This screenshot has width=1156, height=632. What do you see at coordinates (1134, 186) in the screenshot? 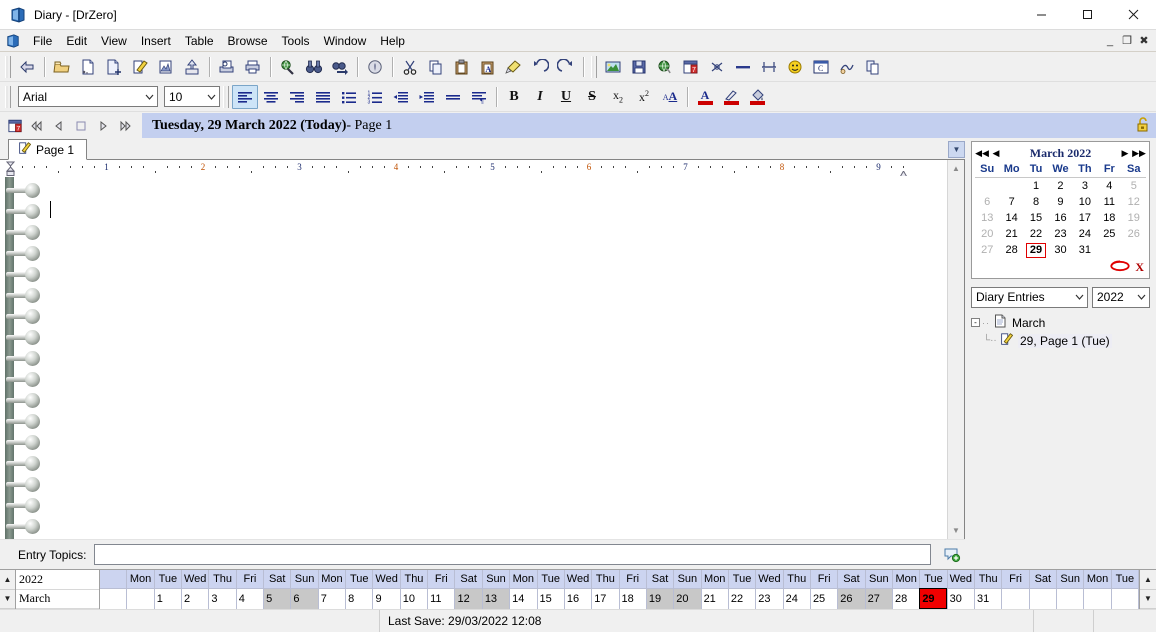
I see `calendar-day: 5` at bounding box center [1134, 186].